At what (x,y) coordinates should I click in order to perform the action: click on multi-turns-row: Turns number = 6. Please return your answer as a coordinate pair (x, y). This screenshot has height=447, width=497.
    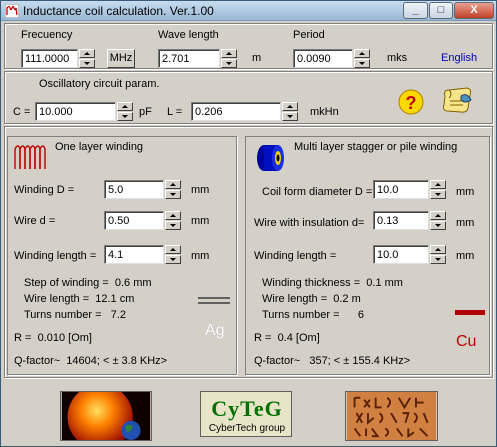
    Looking at the image, I should click on (313, 315).